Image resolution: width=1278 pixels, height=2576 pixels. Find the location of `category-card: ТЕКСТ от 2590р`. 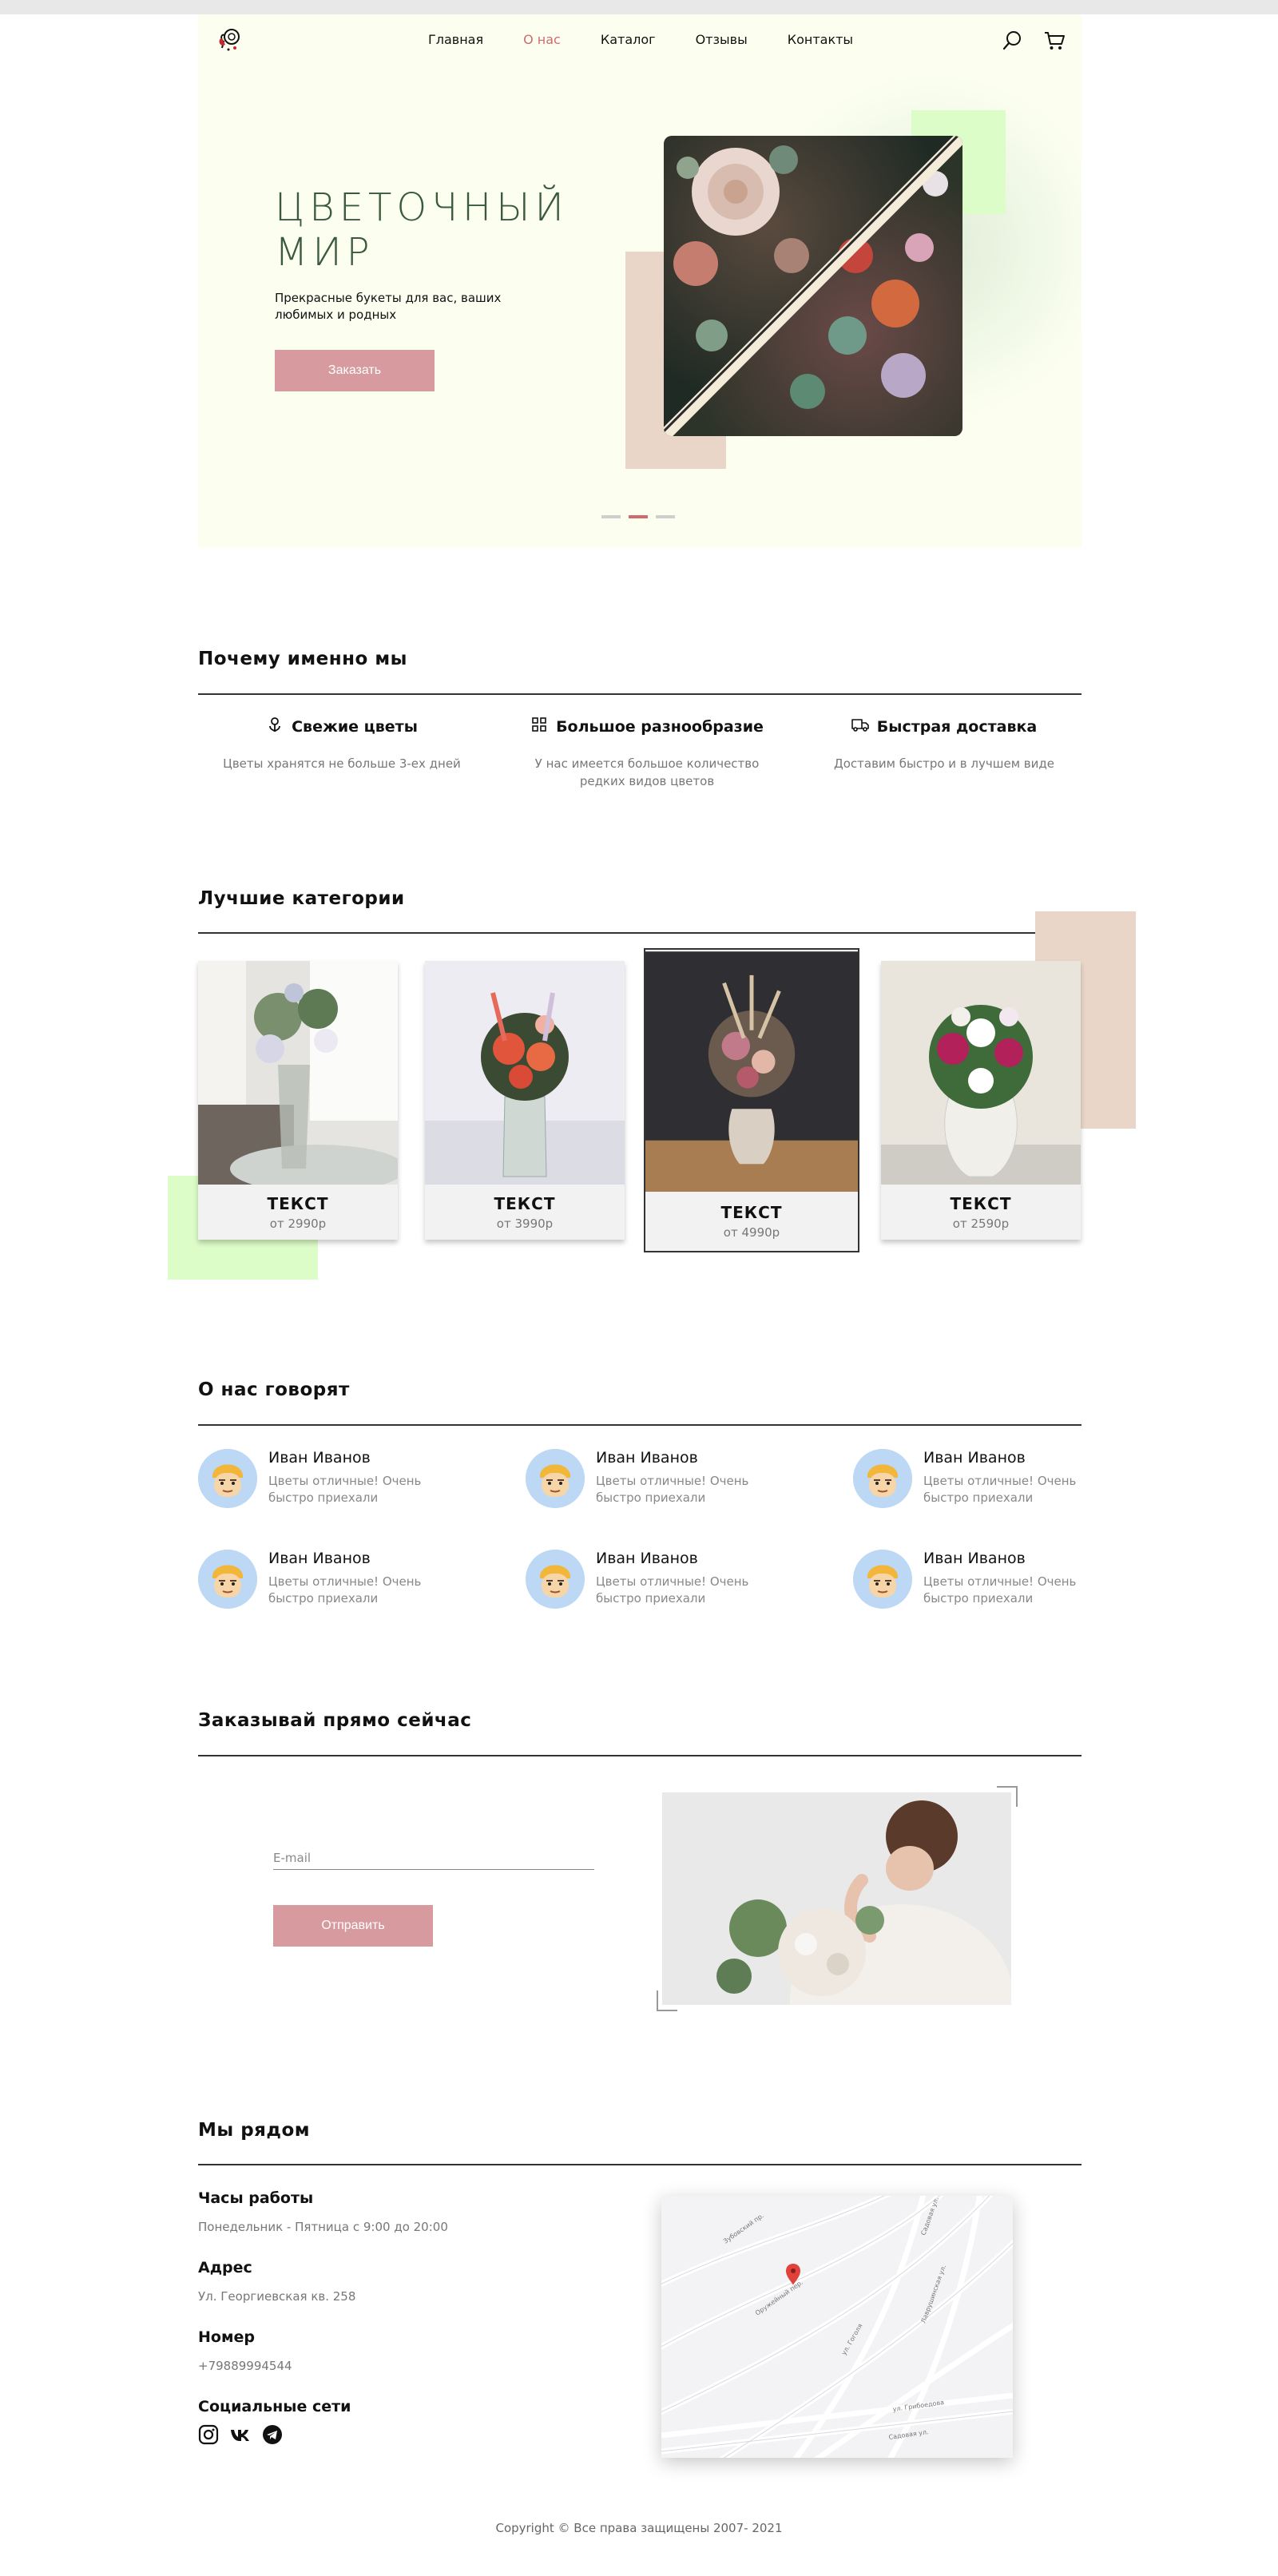

category-card: ТЕКСТ от 2590р is located at coordinates (981, 1100).